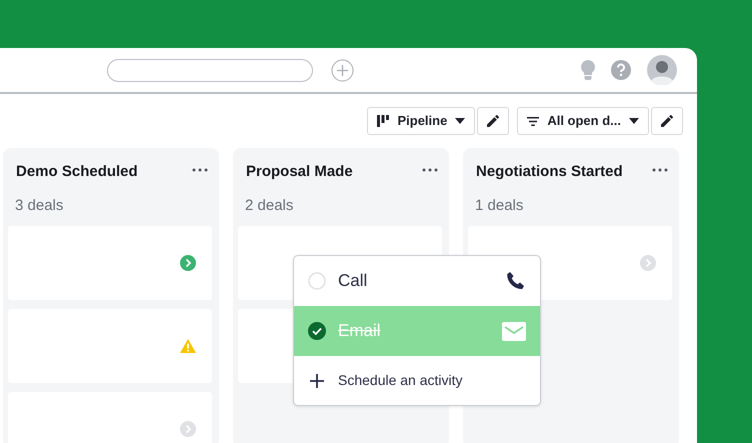 Image resolution: width=752 pixels, height=443 pixels. Describe the element at coordinates (549, 172) in the screenshot. I see `stage-title: Negotiations Started` at that location.